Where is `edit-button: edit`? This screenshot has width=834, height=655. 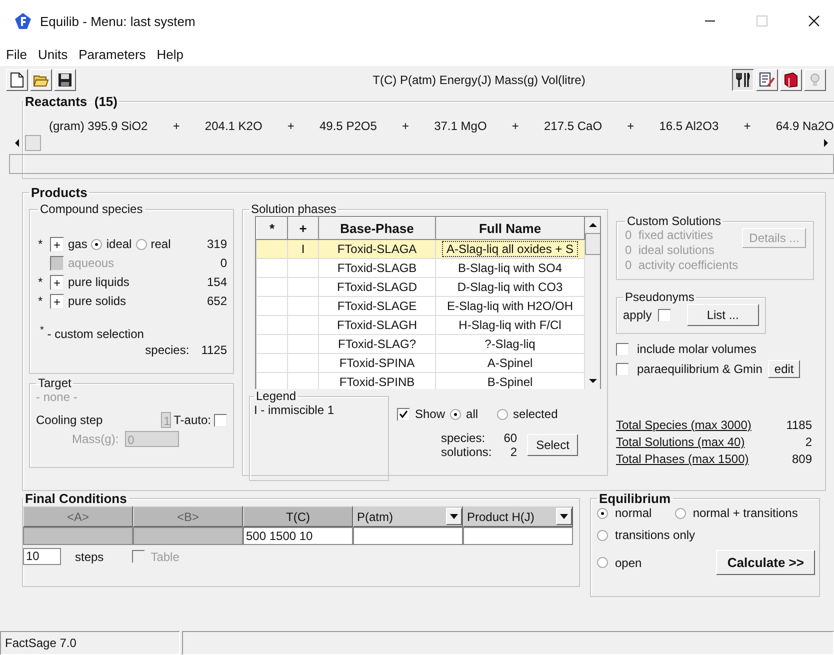 edit-button: edit is located at coordinates (784, 369).